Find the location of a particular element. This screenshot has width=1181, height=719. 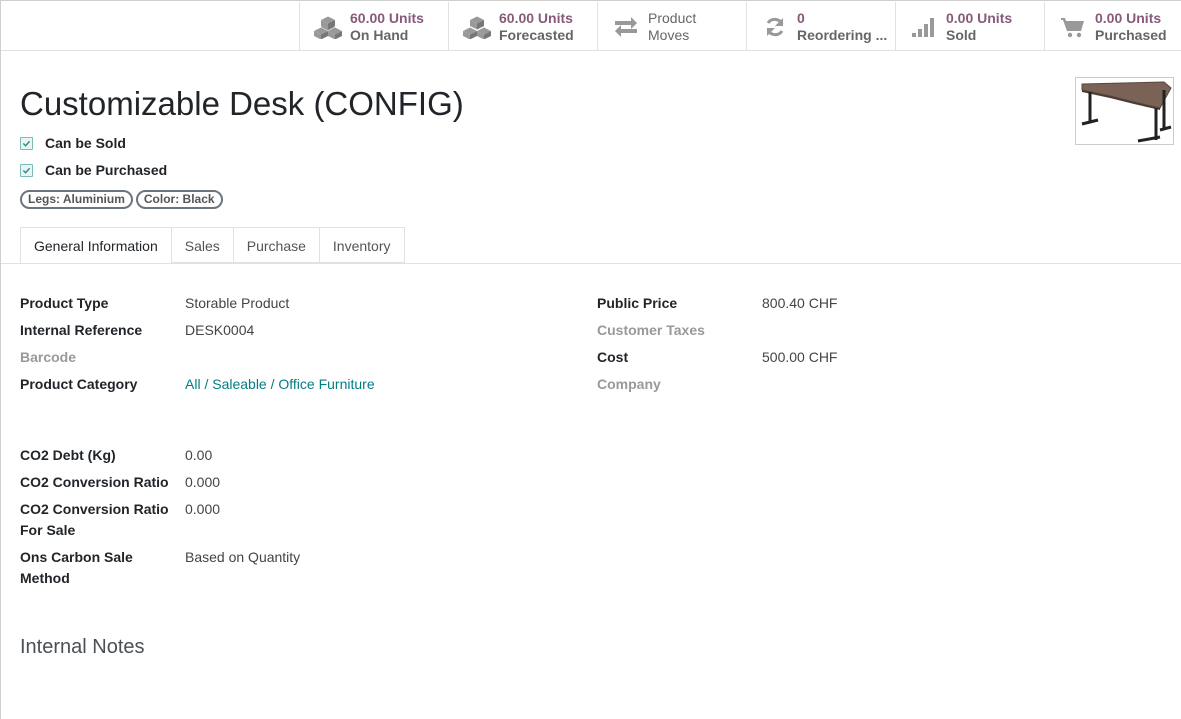

can-be-sold-row: Can be Sold is located at coordinates (73, 143).